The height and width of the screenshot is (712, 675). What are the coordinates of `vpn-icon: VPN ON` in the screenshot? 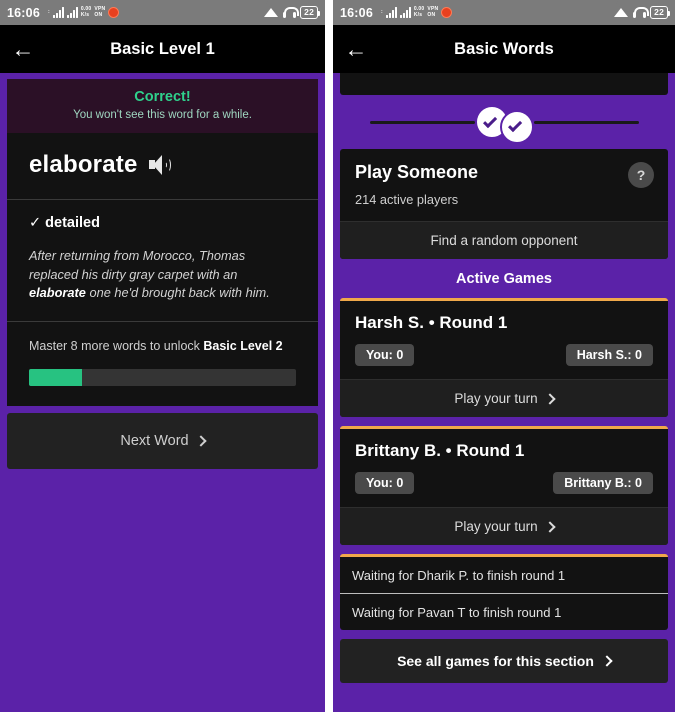 It's located at (100, 12).